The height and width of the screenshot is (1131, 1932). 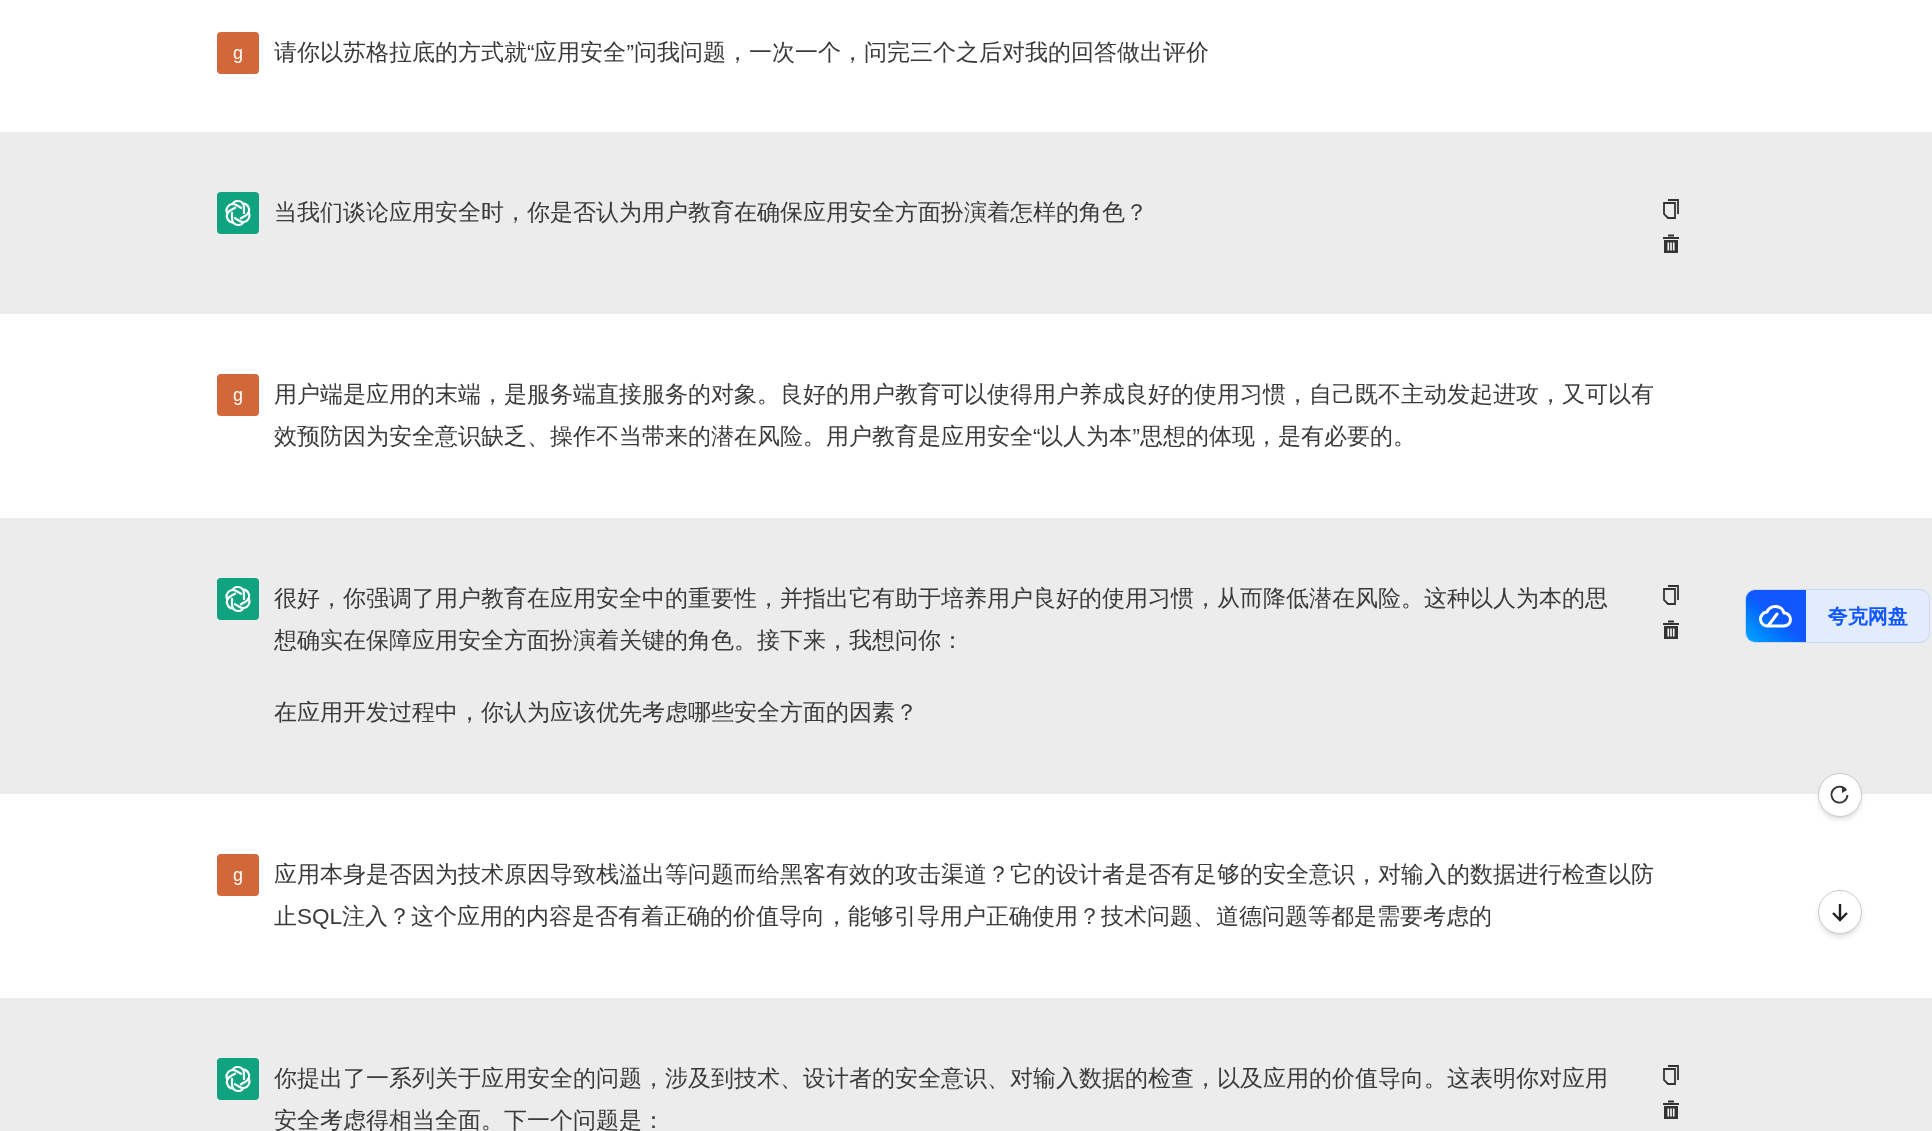 What do you see at coordinates (964, 896) in the screenshot?
I see `message-text: 应用本身是否因为技术原因导致栈溢出等问题而给黑客有效的攻击渠道？它的设计者是否有足够的安全意识，对输入的数据进行检查以防止SQL注入？这个应用的内容是否有着正确的价值导向，能够引导用户正确使用？技术问题、道德问题等都是需要考虑的` at bounding box center [964, 896].